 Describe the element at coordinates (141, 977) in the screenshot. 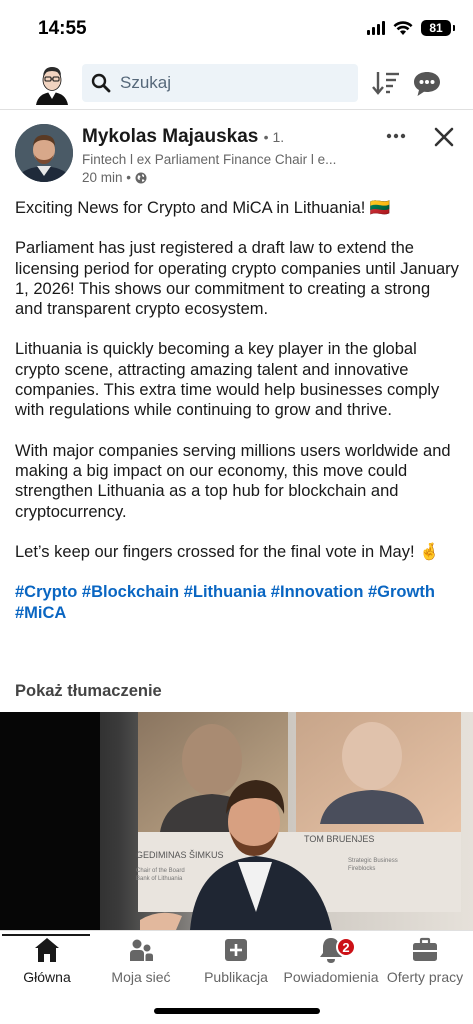

I see `tab-label: Moja sieć` at that location.